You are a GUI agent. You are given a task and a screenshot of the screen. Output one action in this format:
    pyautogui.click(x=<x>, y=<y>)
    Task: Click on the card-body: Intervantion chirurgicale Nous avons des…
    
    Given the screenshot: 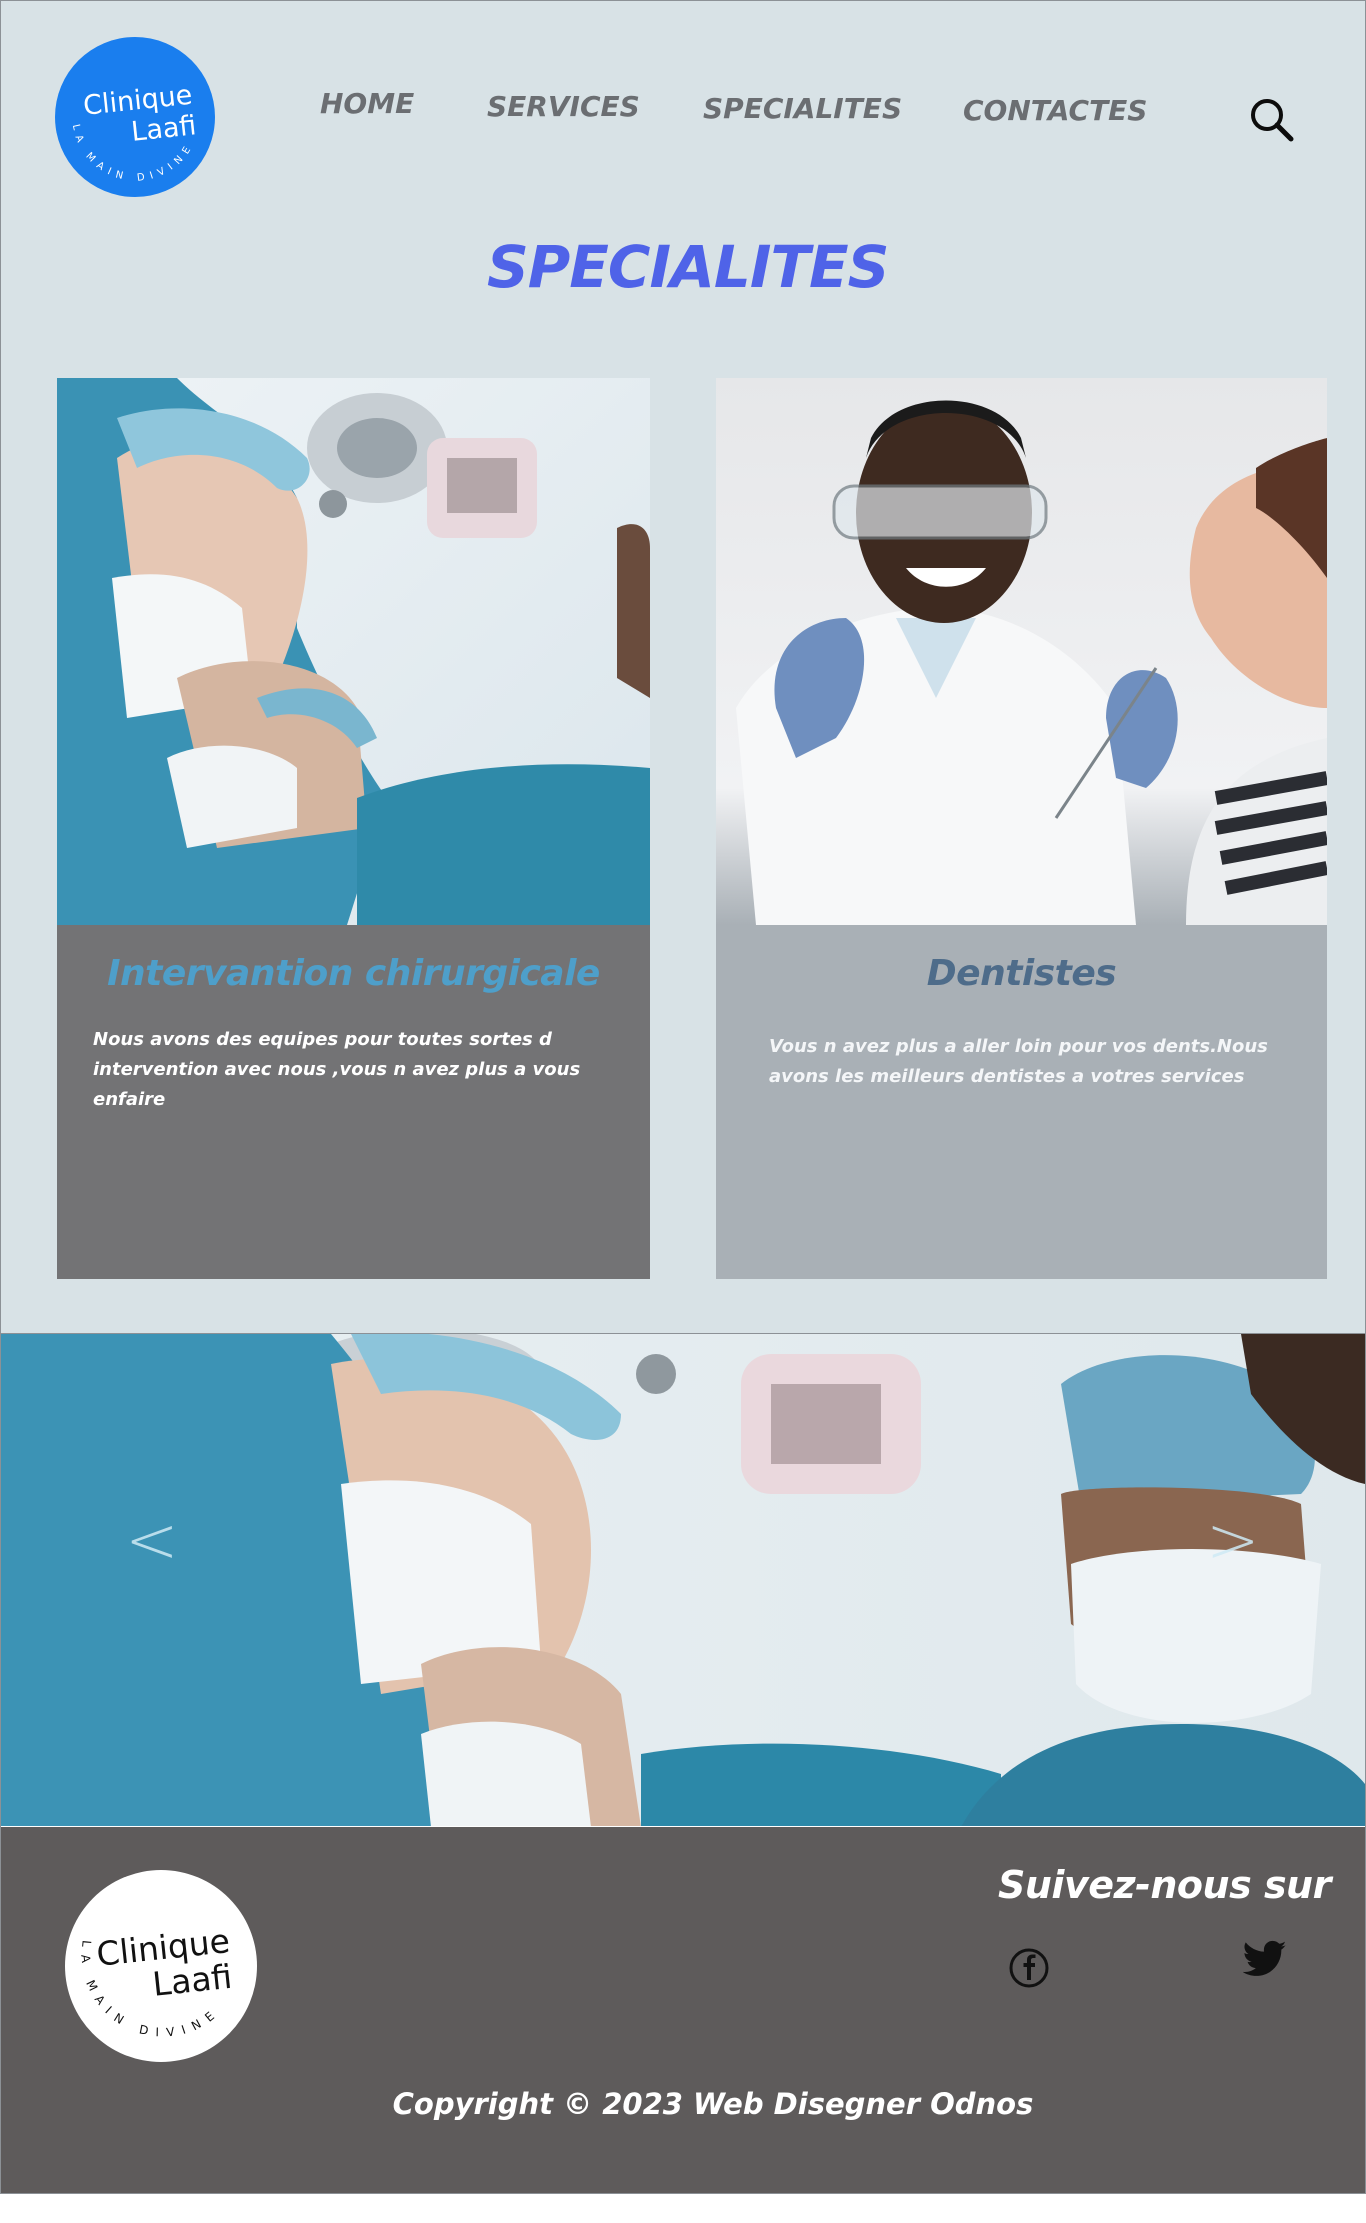 What is the action you would take?
    pyautogui.click(x=353, y=1102)
    